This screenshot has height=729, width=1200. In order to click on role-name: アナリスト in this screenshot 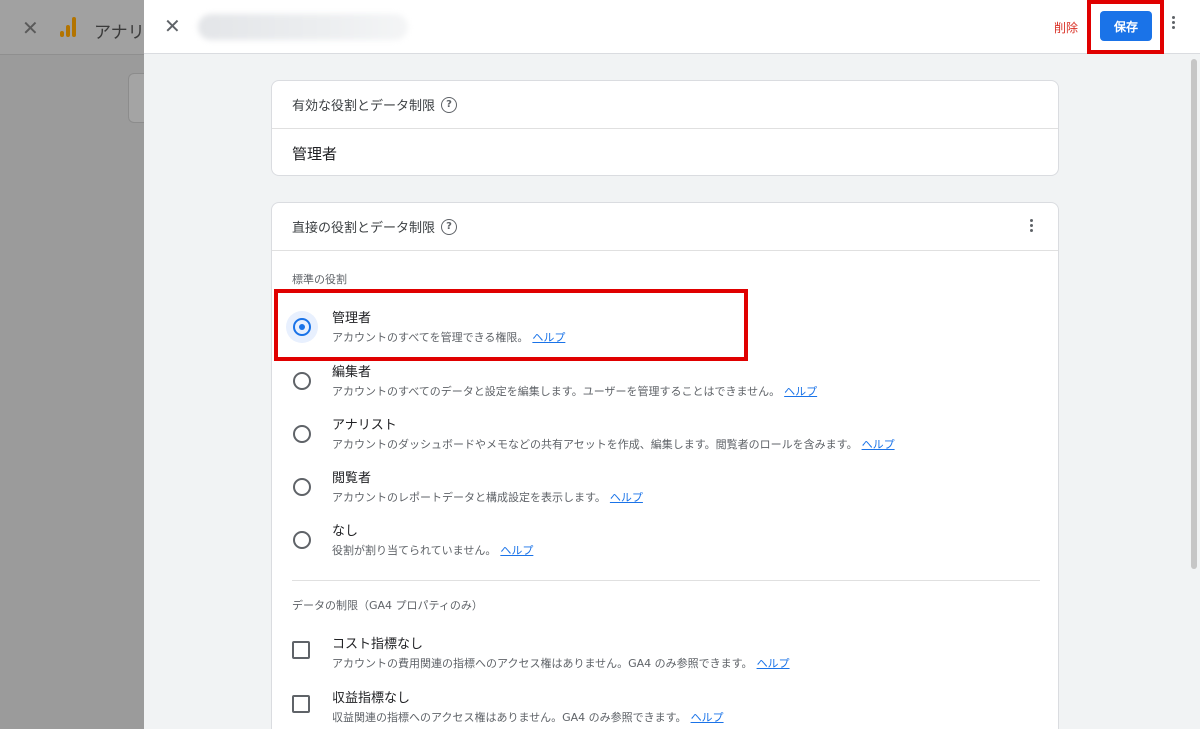, I will do `click(364, 425)`.